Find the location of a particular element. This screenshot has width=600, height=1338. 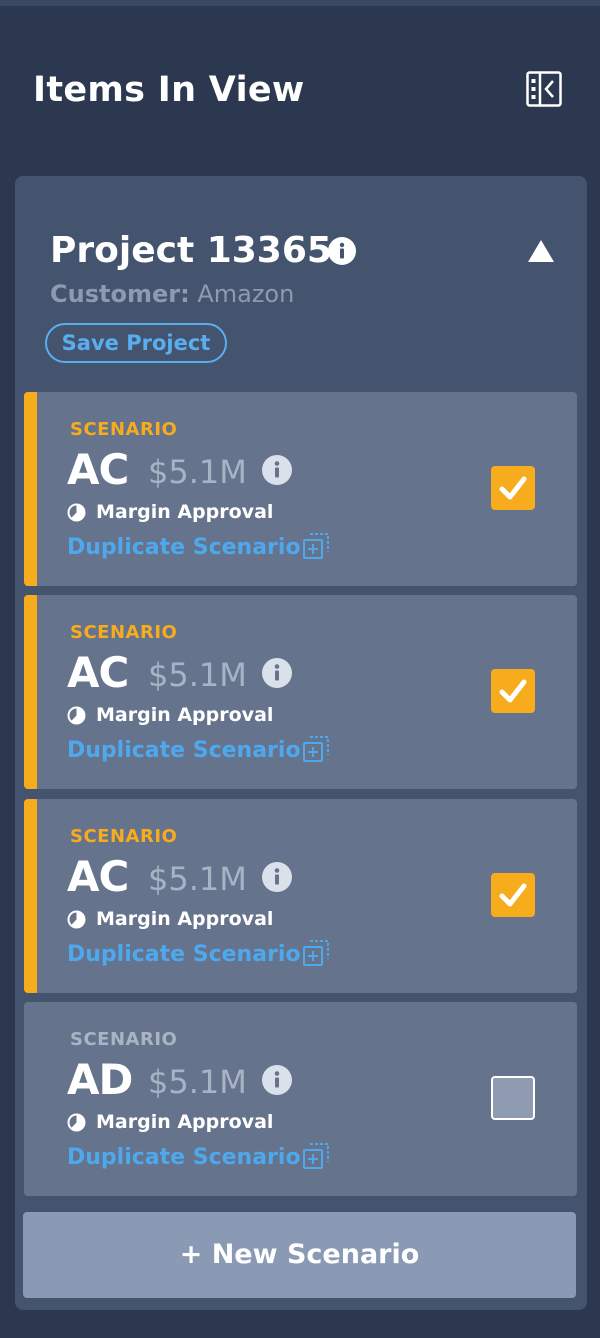

customer-line: Customer: Amazon is located at coordinates (172, 294).